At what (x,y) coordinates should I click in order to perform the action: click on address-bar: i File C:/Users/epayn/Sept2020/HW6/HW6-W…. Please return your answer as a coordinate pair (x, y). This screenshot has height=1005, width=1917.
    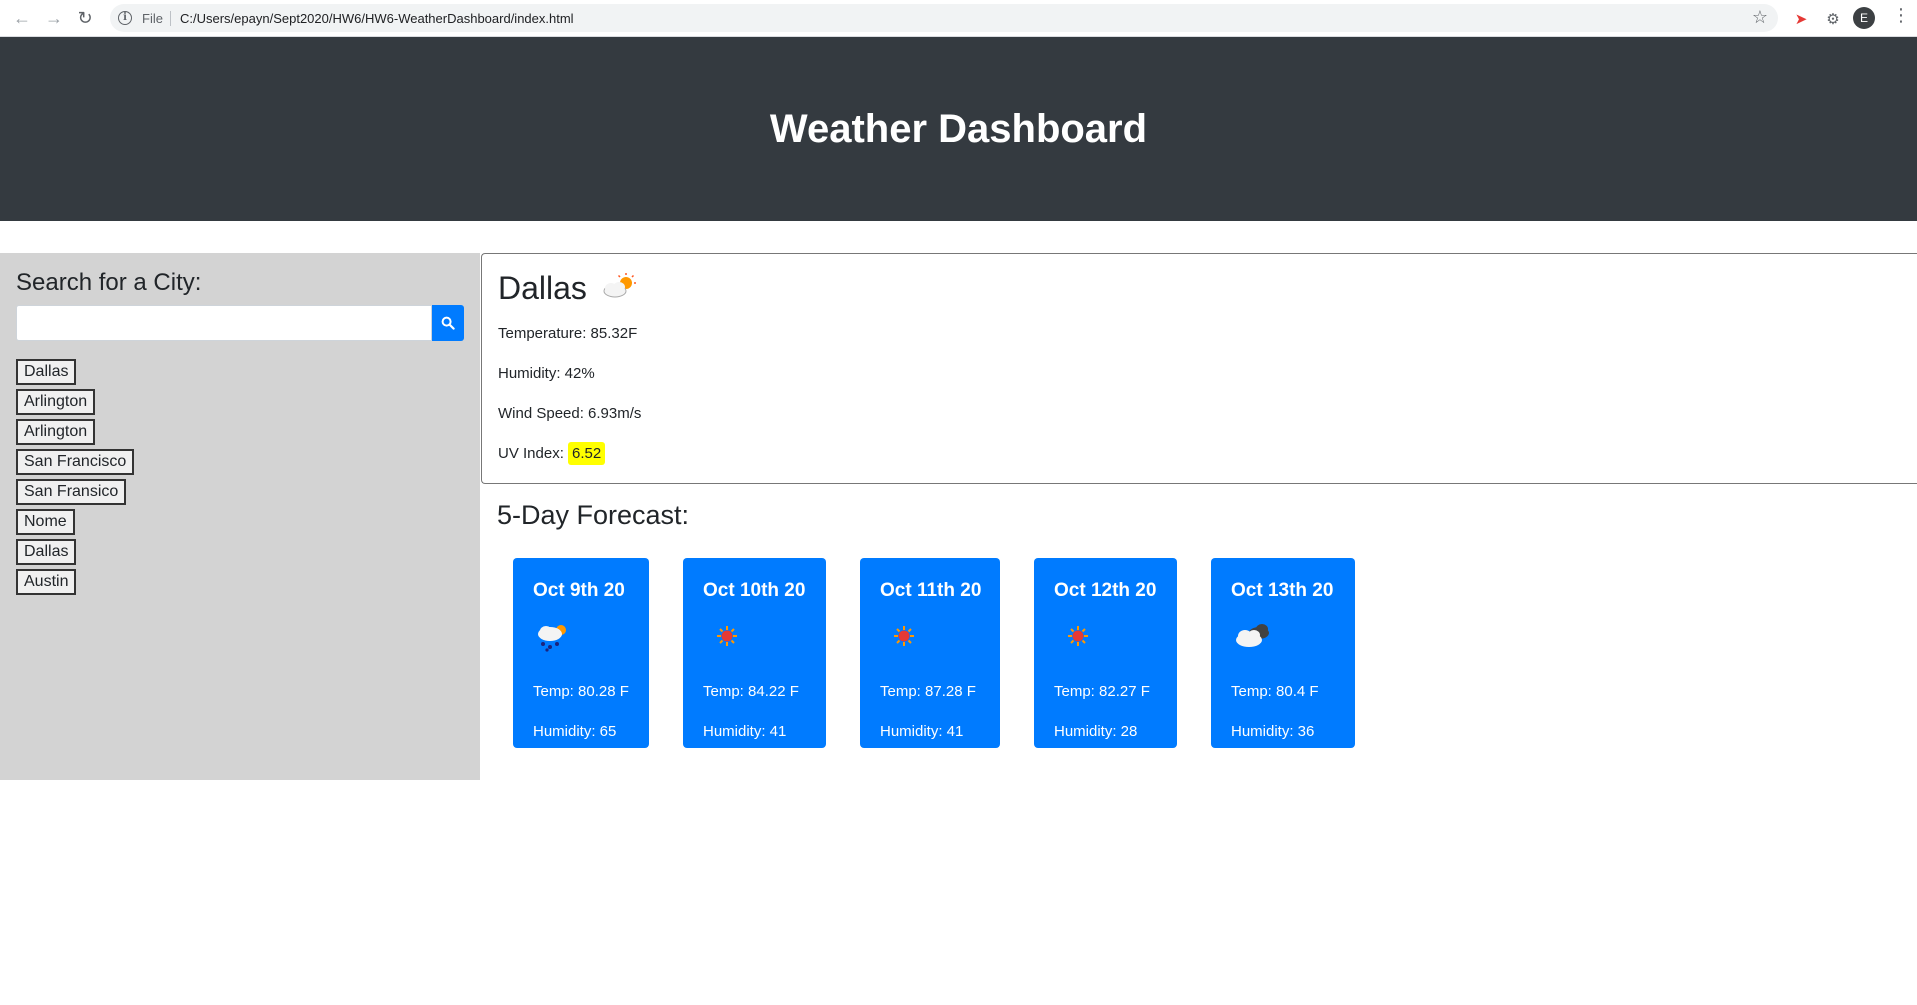
    Looking at the image, I should click on (944, 18).